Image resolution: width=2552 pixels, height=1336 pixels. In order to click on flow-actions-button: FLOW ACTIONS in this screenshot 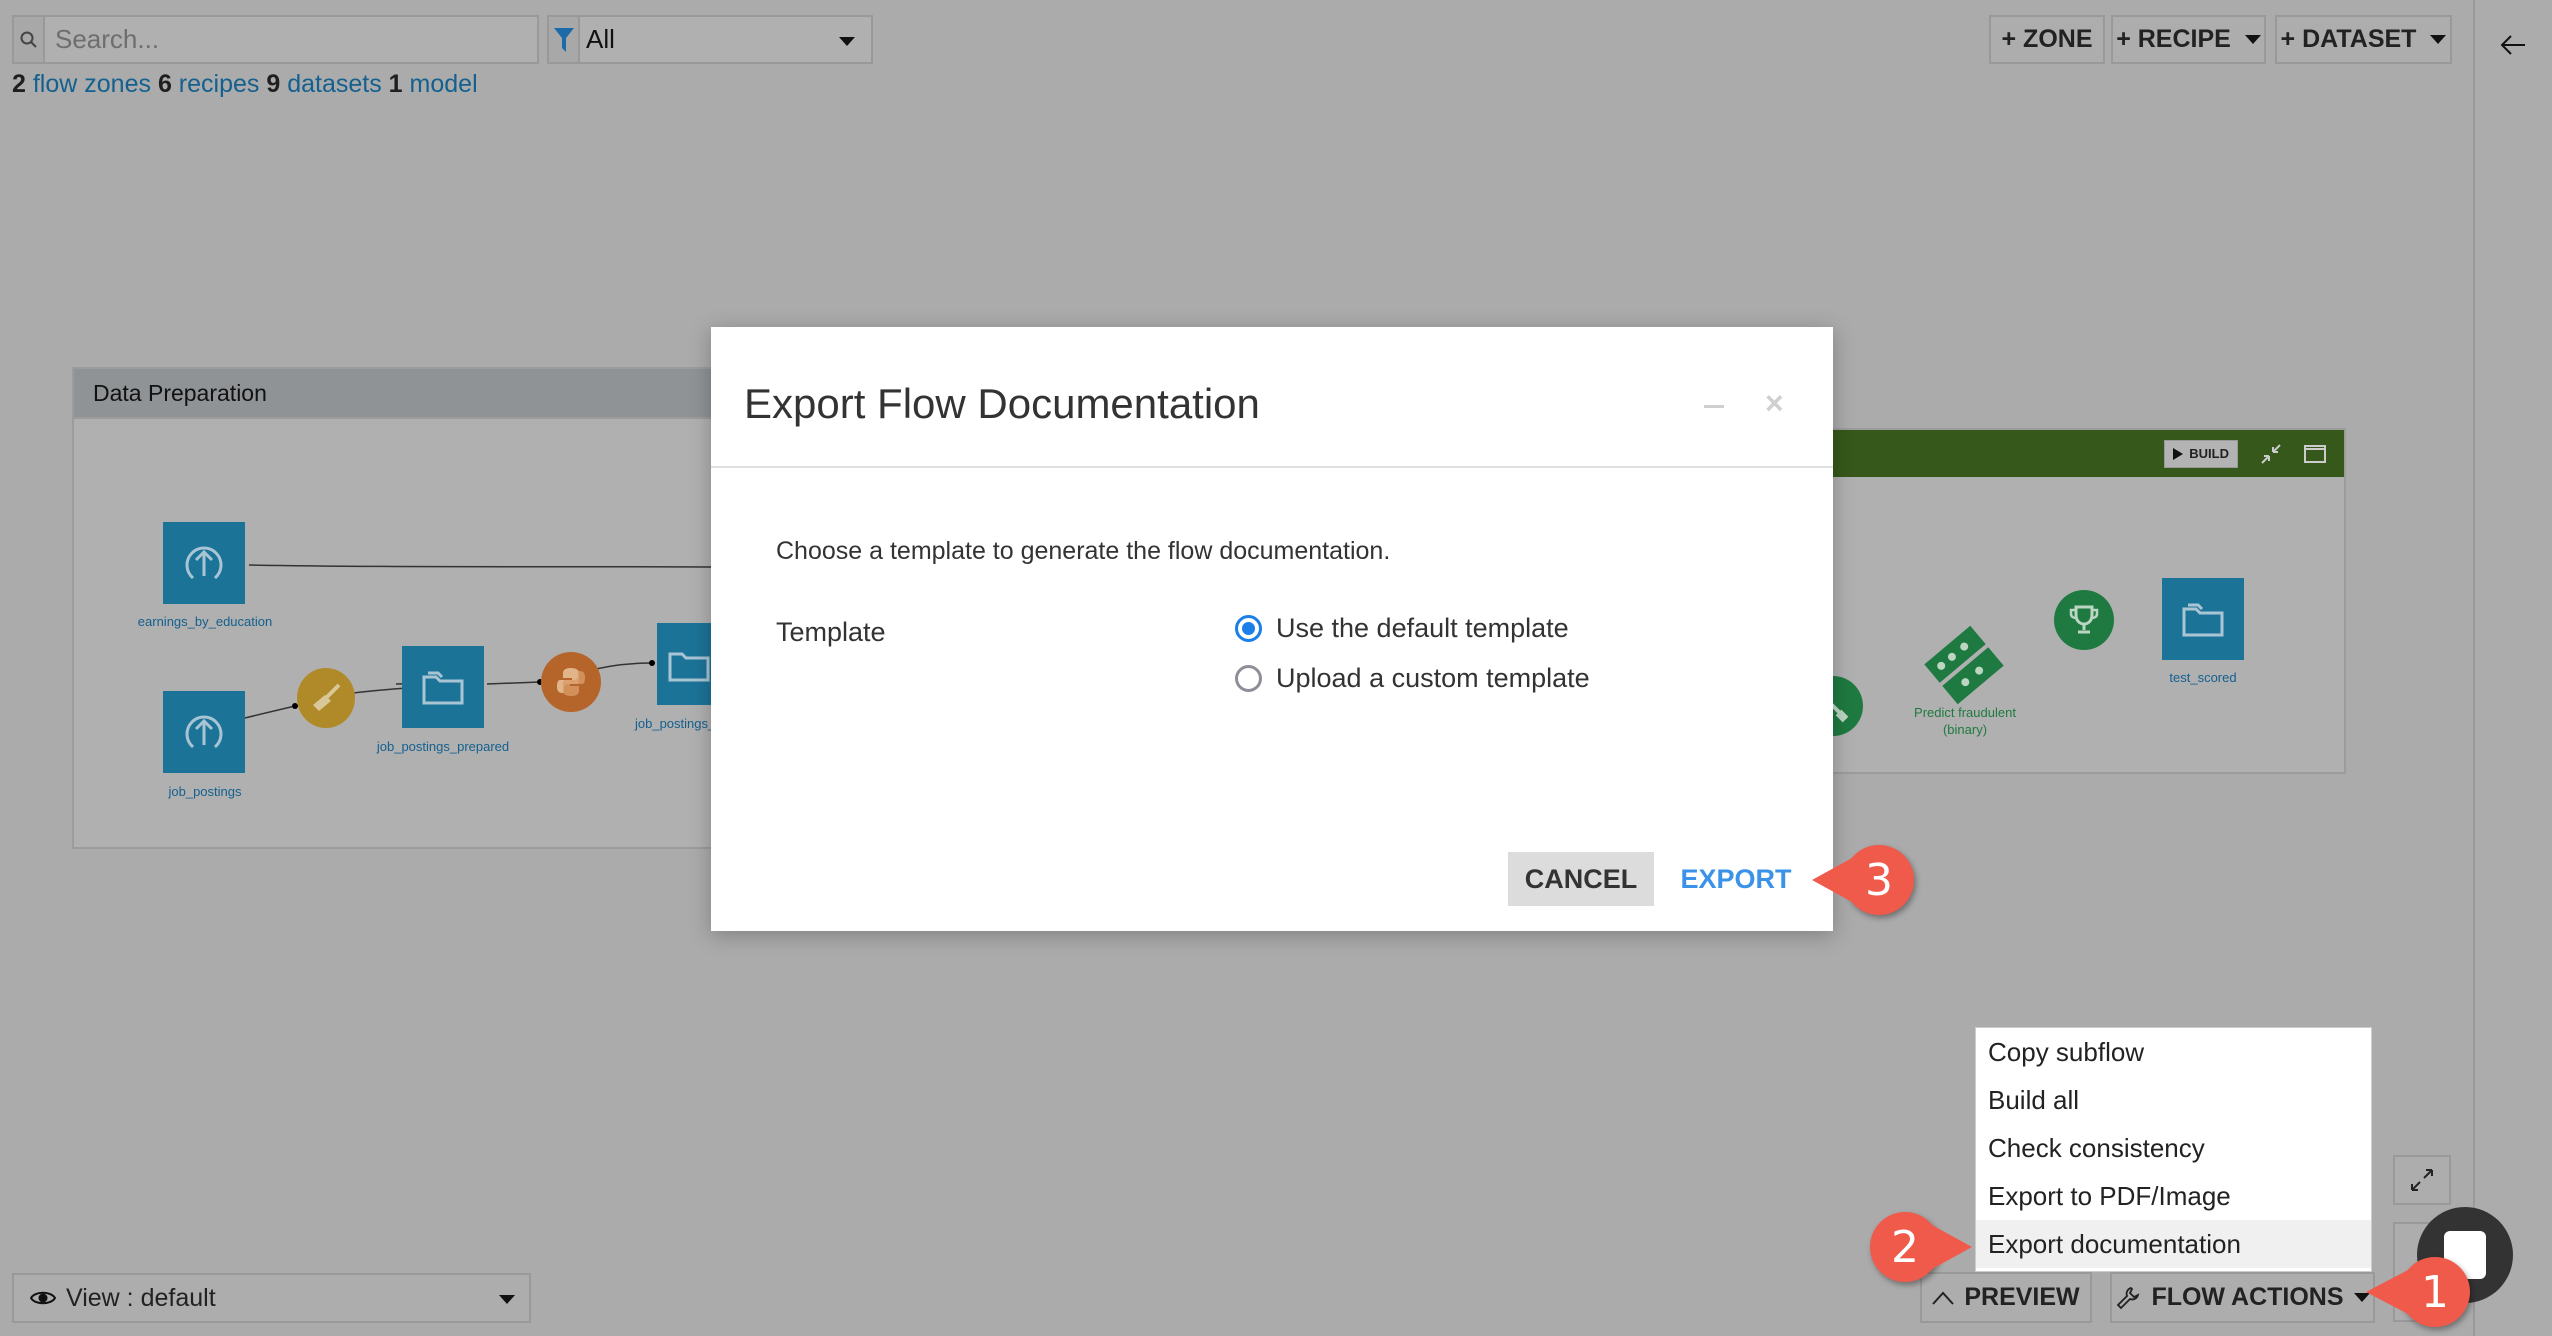, I will do `click(2242, 1297)`.